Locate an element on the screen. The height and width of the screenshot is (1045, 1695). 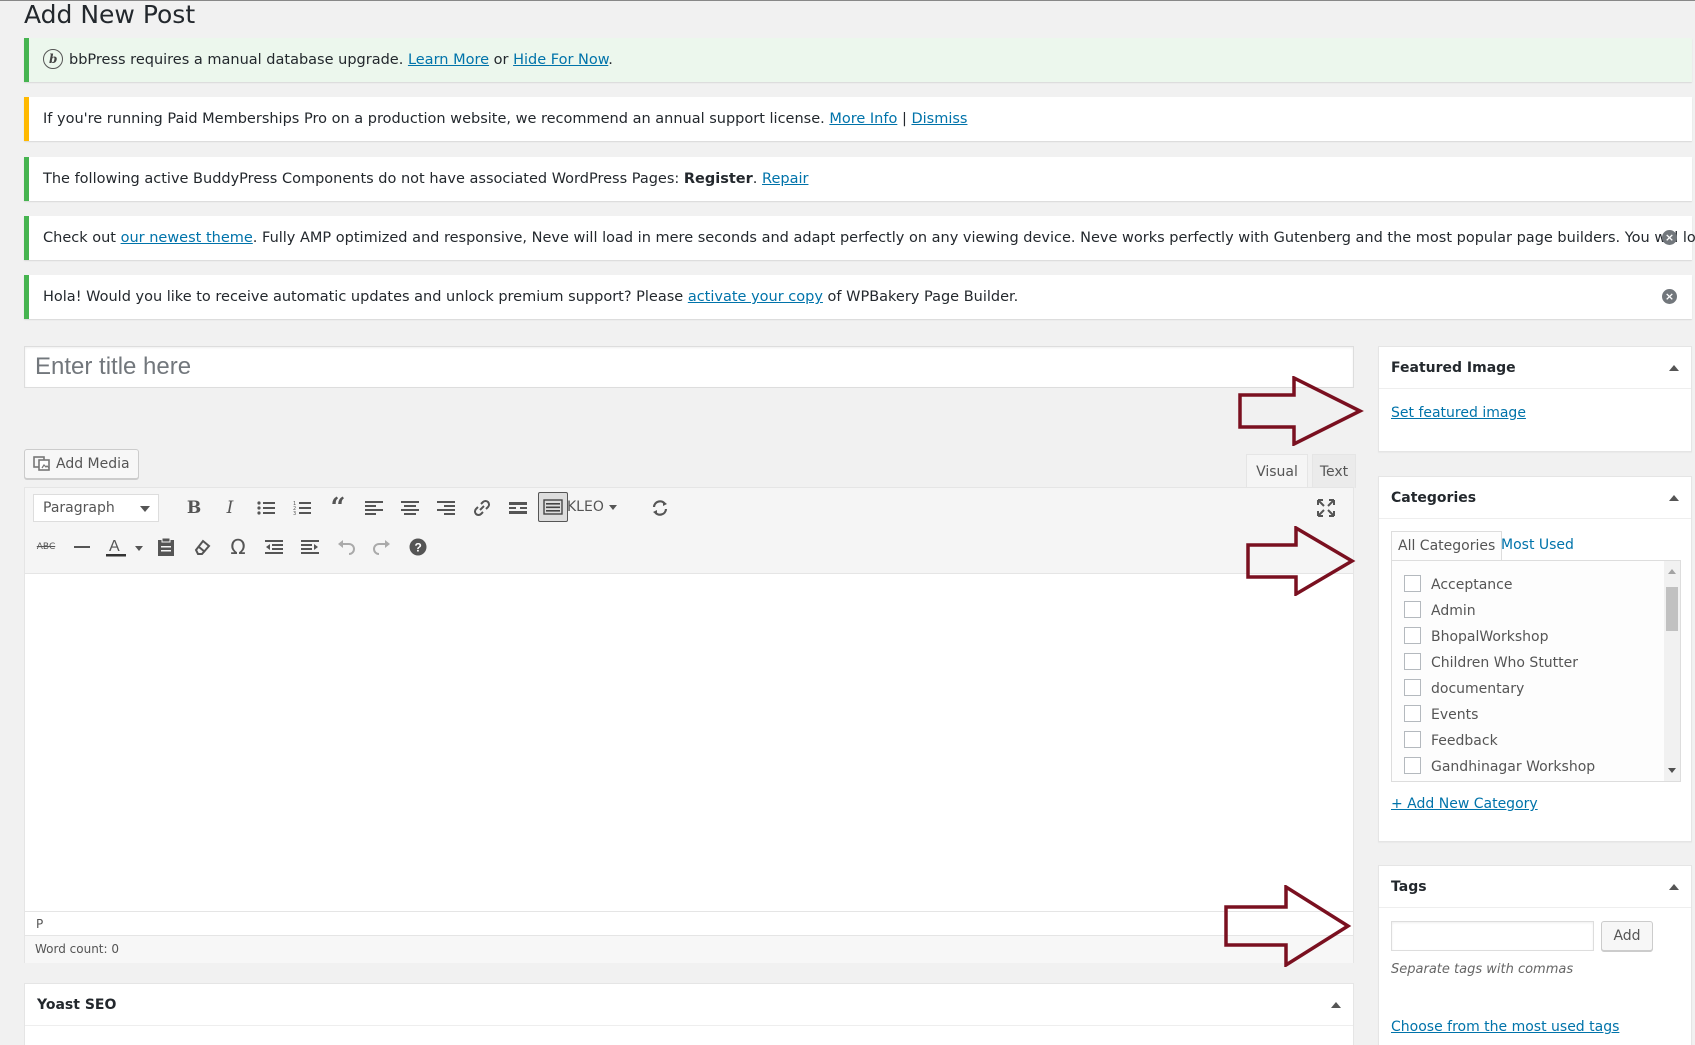
horizontal-line-icon is located at coordinates (82, 547).